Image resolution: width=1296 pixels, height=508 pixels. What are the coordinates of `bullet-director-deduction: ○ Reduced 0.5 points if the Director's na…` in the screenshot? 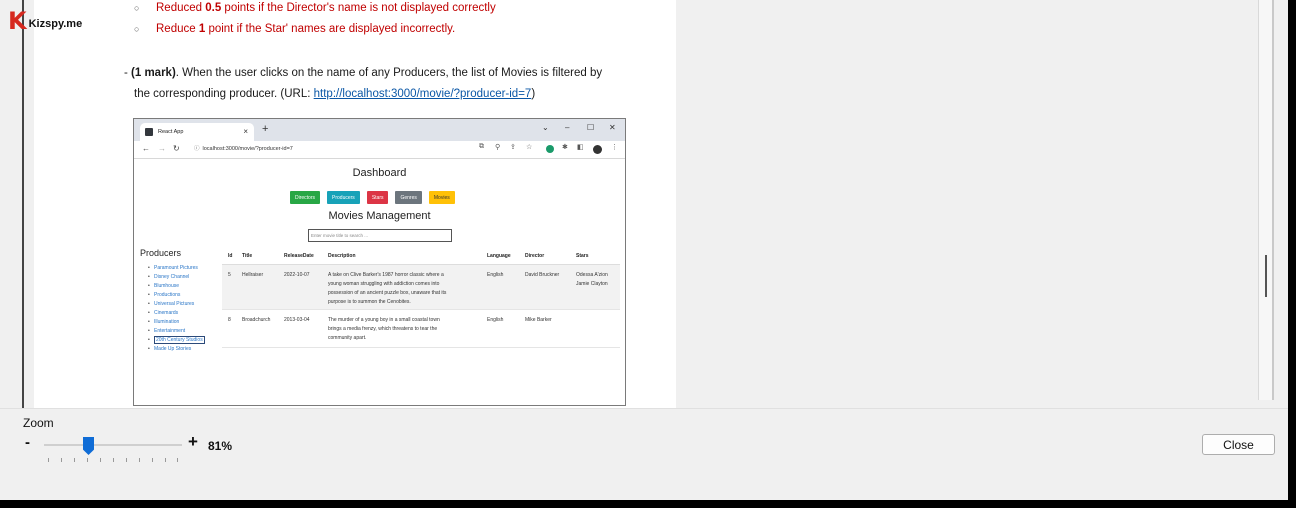 It's located at (315, 8).